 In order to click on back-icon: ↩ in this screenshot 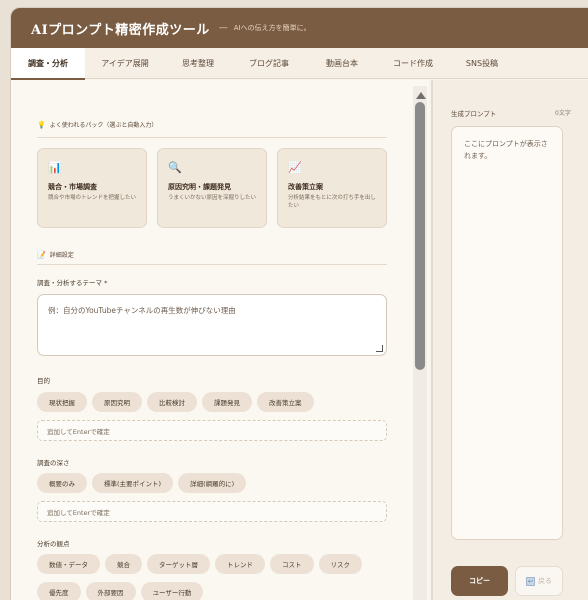, I will do `click(530, 581)`.